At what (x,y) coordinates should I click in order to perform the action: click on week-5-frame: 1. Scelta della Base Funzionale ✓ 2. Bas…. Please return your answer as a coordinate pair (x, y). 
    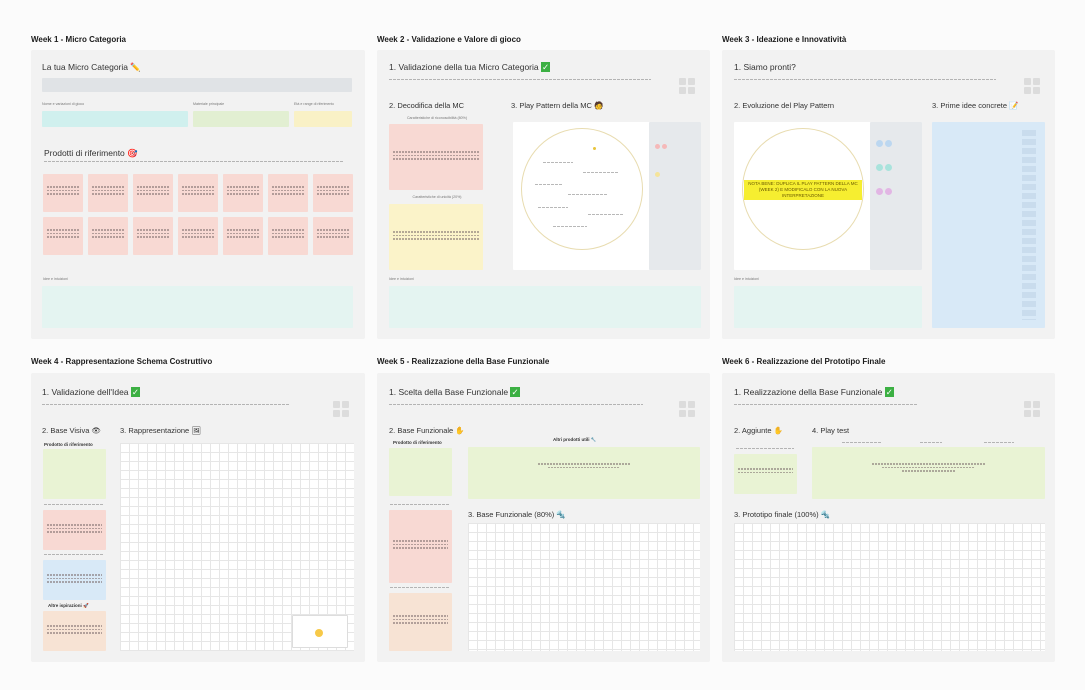
    Looking at the image, I should click on (543, 517).